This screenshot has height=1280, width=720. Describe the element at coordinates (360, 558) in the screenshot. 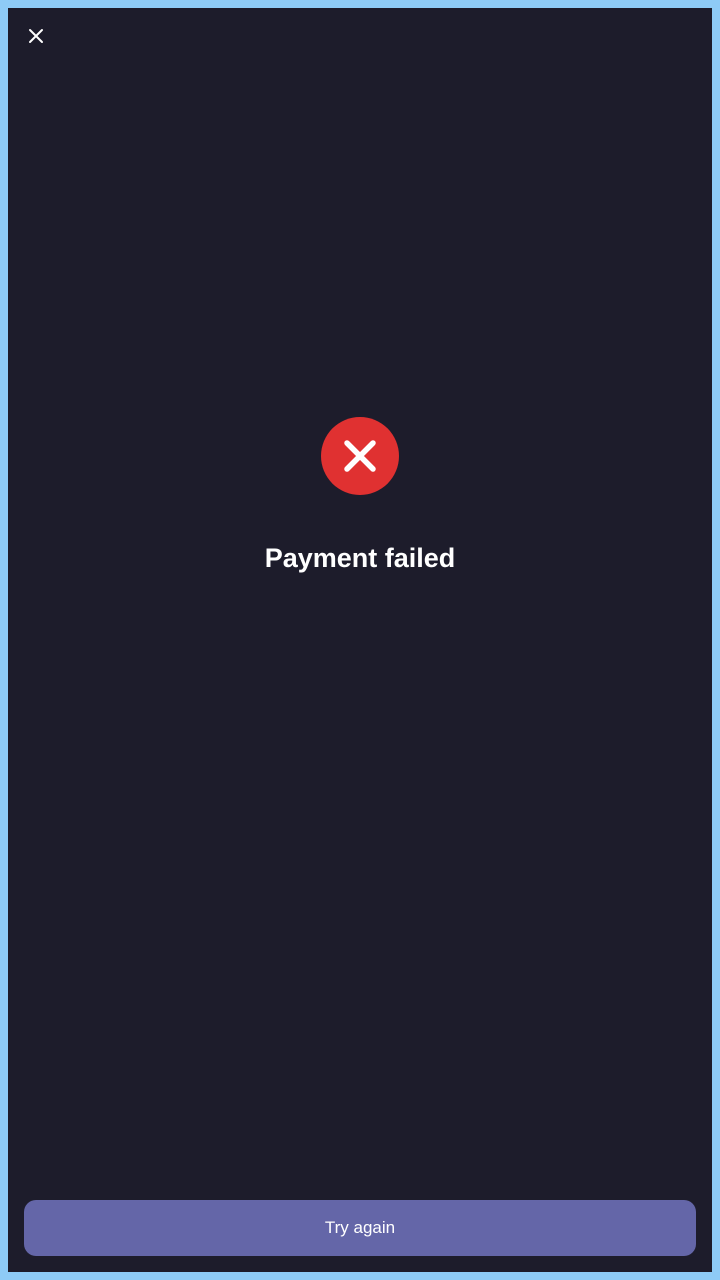

I see `status-title: Payment failed` at that location.